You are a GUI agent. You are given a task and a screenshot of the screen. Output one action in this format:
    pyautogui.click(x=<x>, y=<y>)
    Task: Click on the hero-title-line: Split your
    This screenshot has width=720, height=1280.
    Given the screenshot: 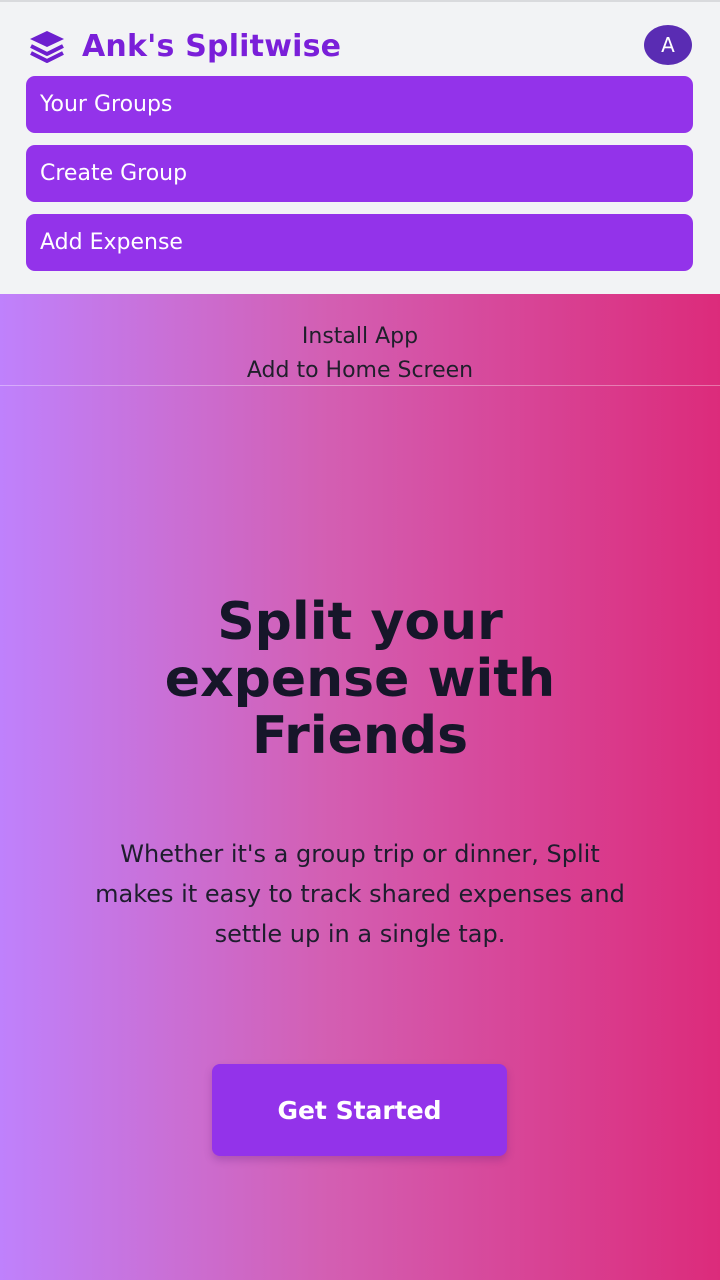 What is the action you would take?
    pyautogui.click(x=360, y=622)
    